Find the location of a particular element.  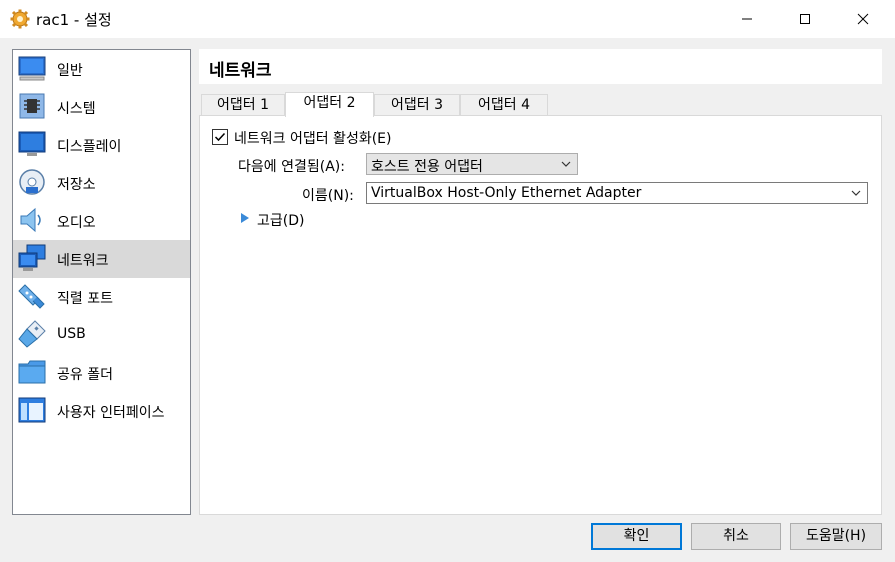

serial-port-icon is located at coordinates (31, 296).